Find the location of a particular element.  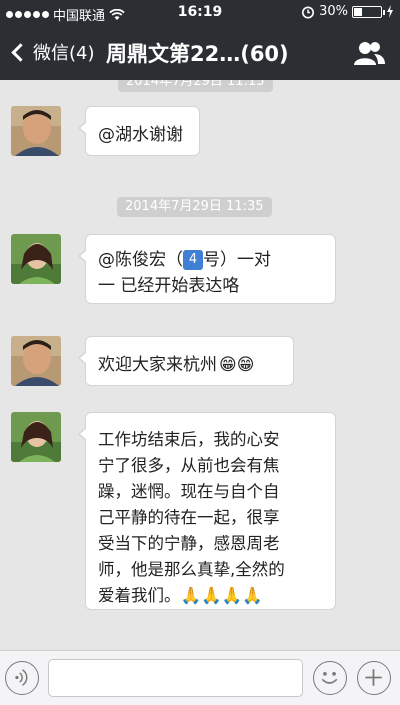

grinning-emoji: 😁😁 is located at coordinates (237, 365).